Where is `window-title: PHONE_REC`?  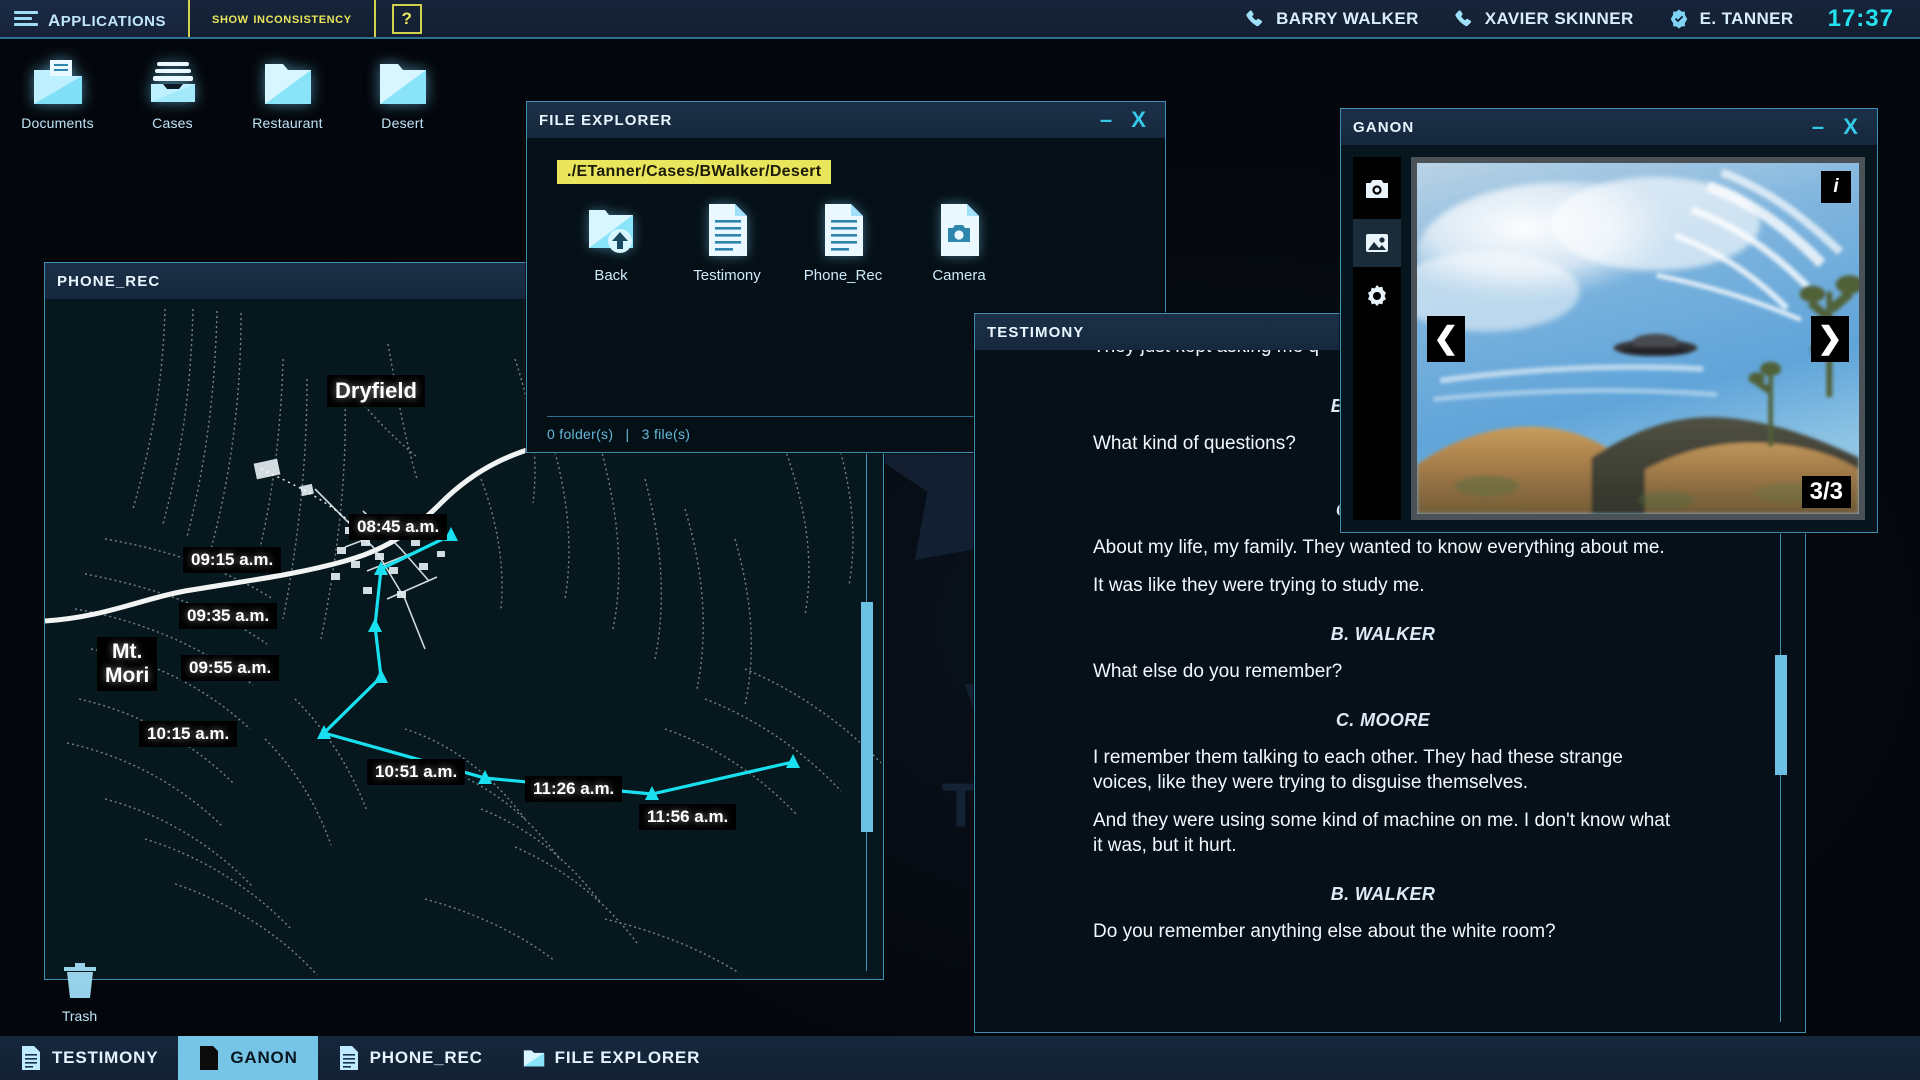
window-title: PHONE_REC is located at coordinates (109, 281).